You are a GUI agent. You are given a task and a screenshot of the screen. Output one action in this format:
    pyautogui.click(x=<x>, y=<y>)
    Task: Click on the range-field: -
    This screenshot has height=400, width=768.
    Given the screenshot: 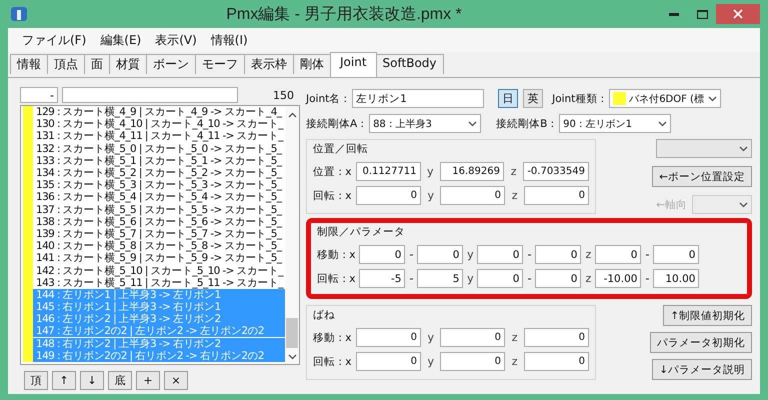 What is the action you would take?
    pyautogui.click(x=39, y=95)
    